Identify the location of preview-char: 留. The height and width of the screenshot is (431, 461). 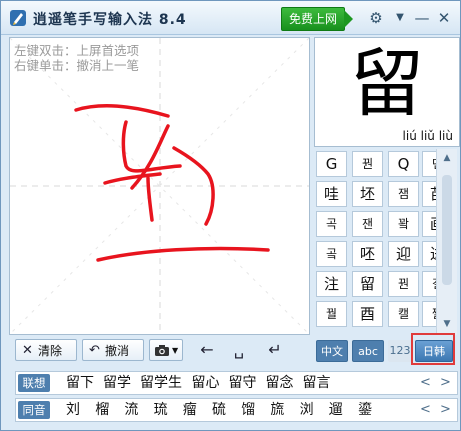
(387, 84).